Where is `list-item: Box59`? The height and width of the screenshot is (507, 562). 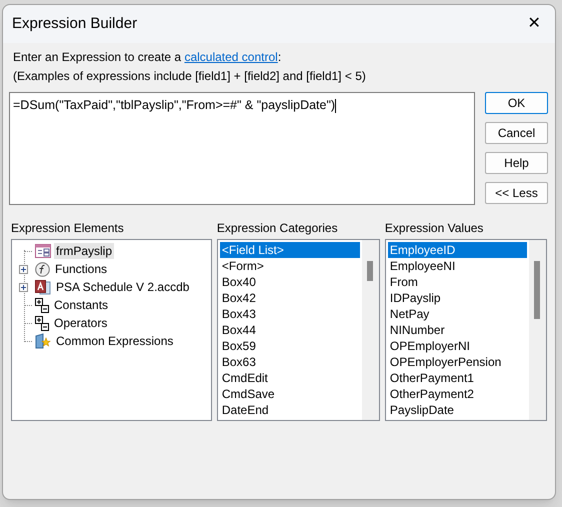 list-item: Box59 is located at coordinates (290, 346).